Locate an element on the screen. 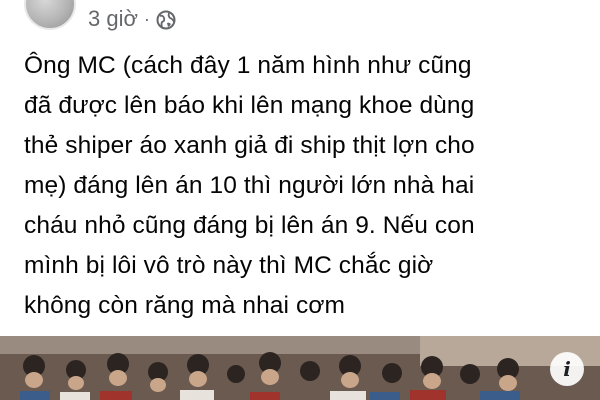  avatar is located at coordinates (50, 15).